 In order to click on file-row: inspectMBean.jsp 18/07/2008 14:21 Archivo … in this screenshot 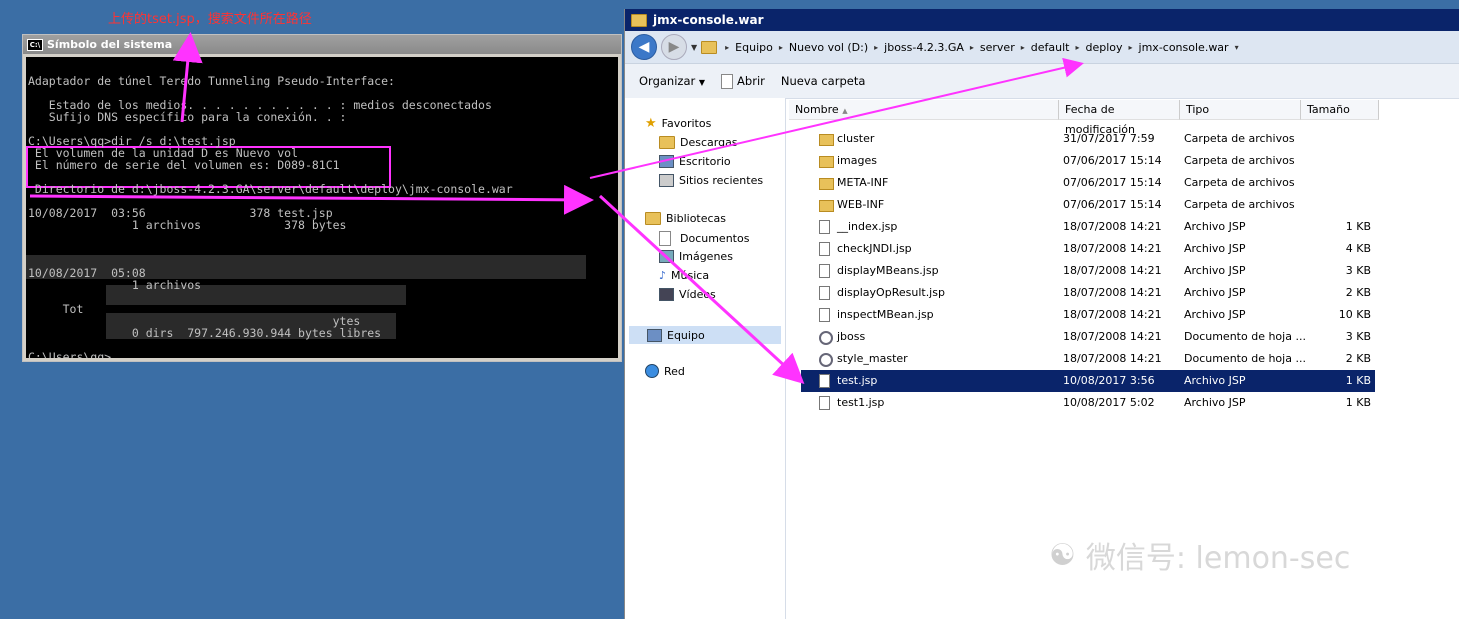, I will do `click(1088, 315)`.